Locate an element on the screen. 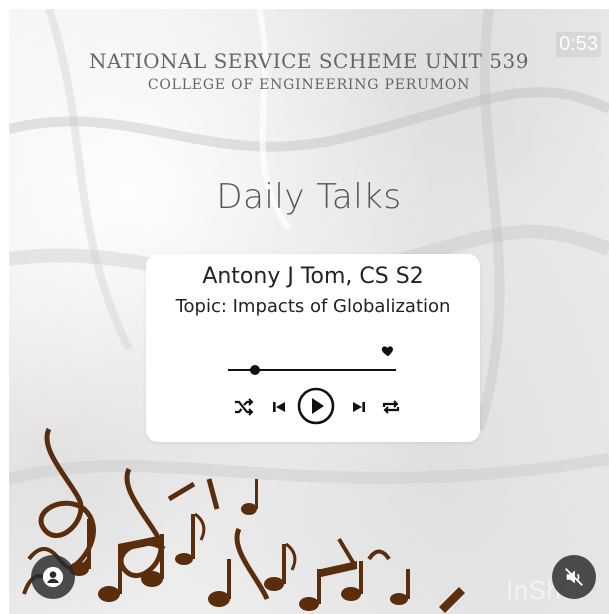 Image resolution: width=609 pixels, height=614 pixels. college-name: COLLEGE OF ENGINEERING PERUMON is located at coordinates (309, 85).